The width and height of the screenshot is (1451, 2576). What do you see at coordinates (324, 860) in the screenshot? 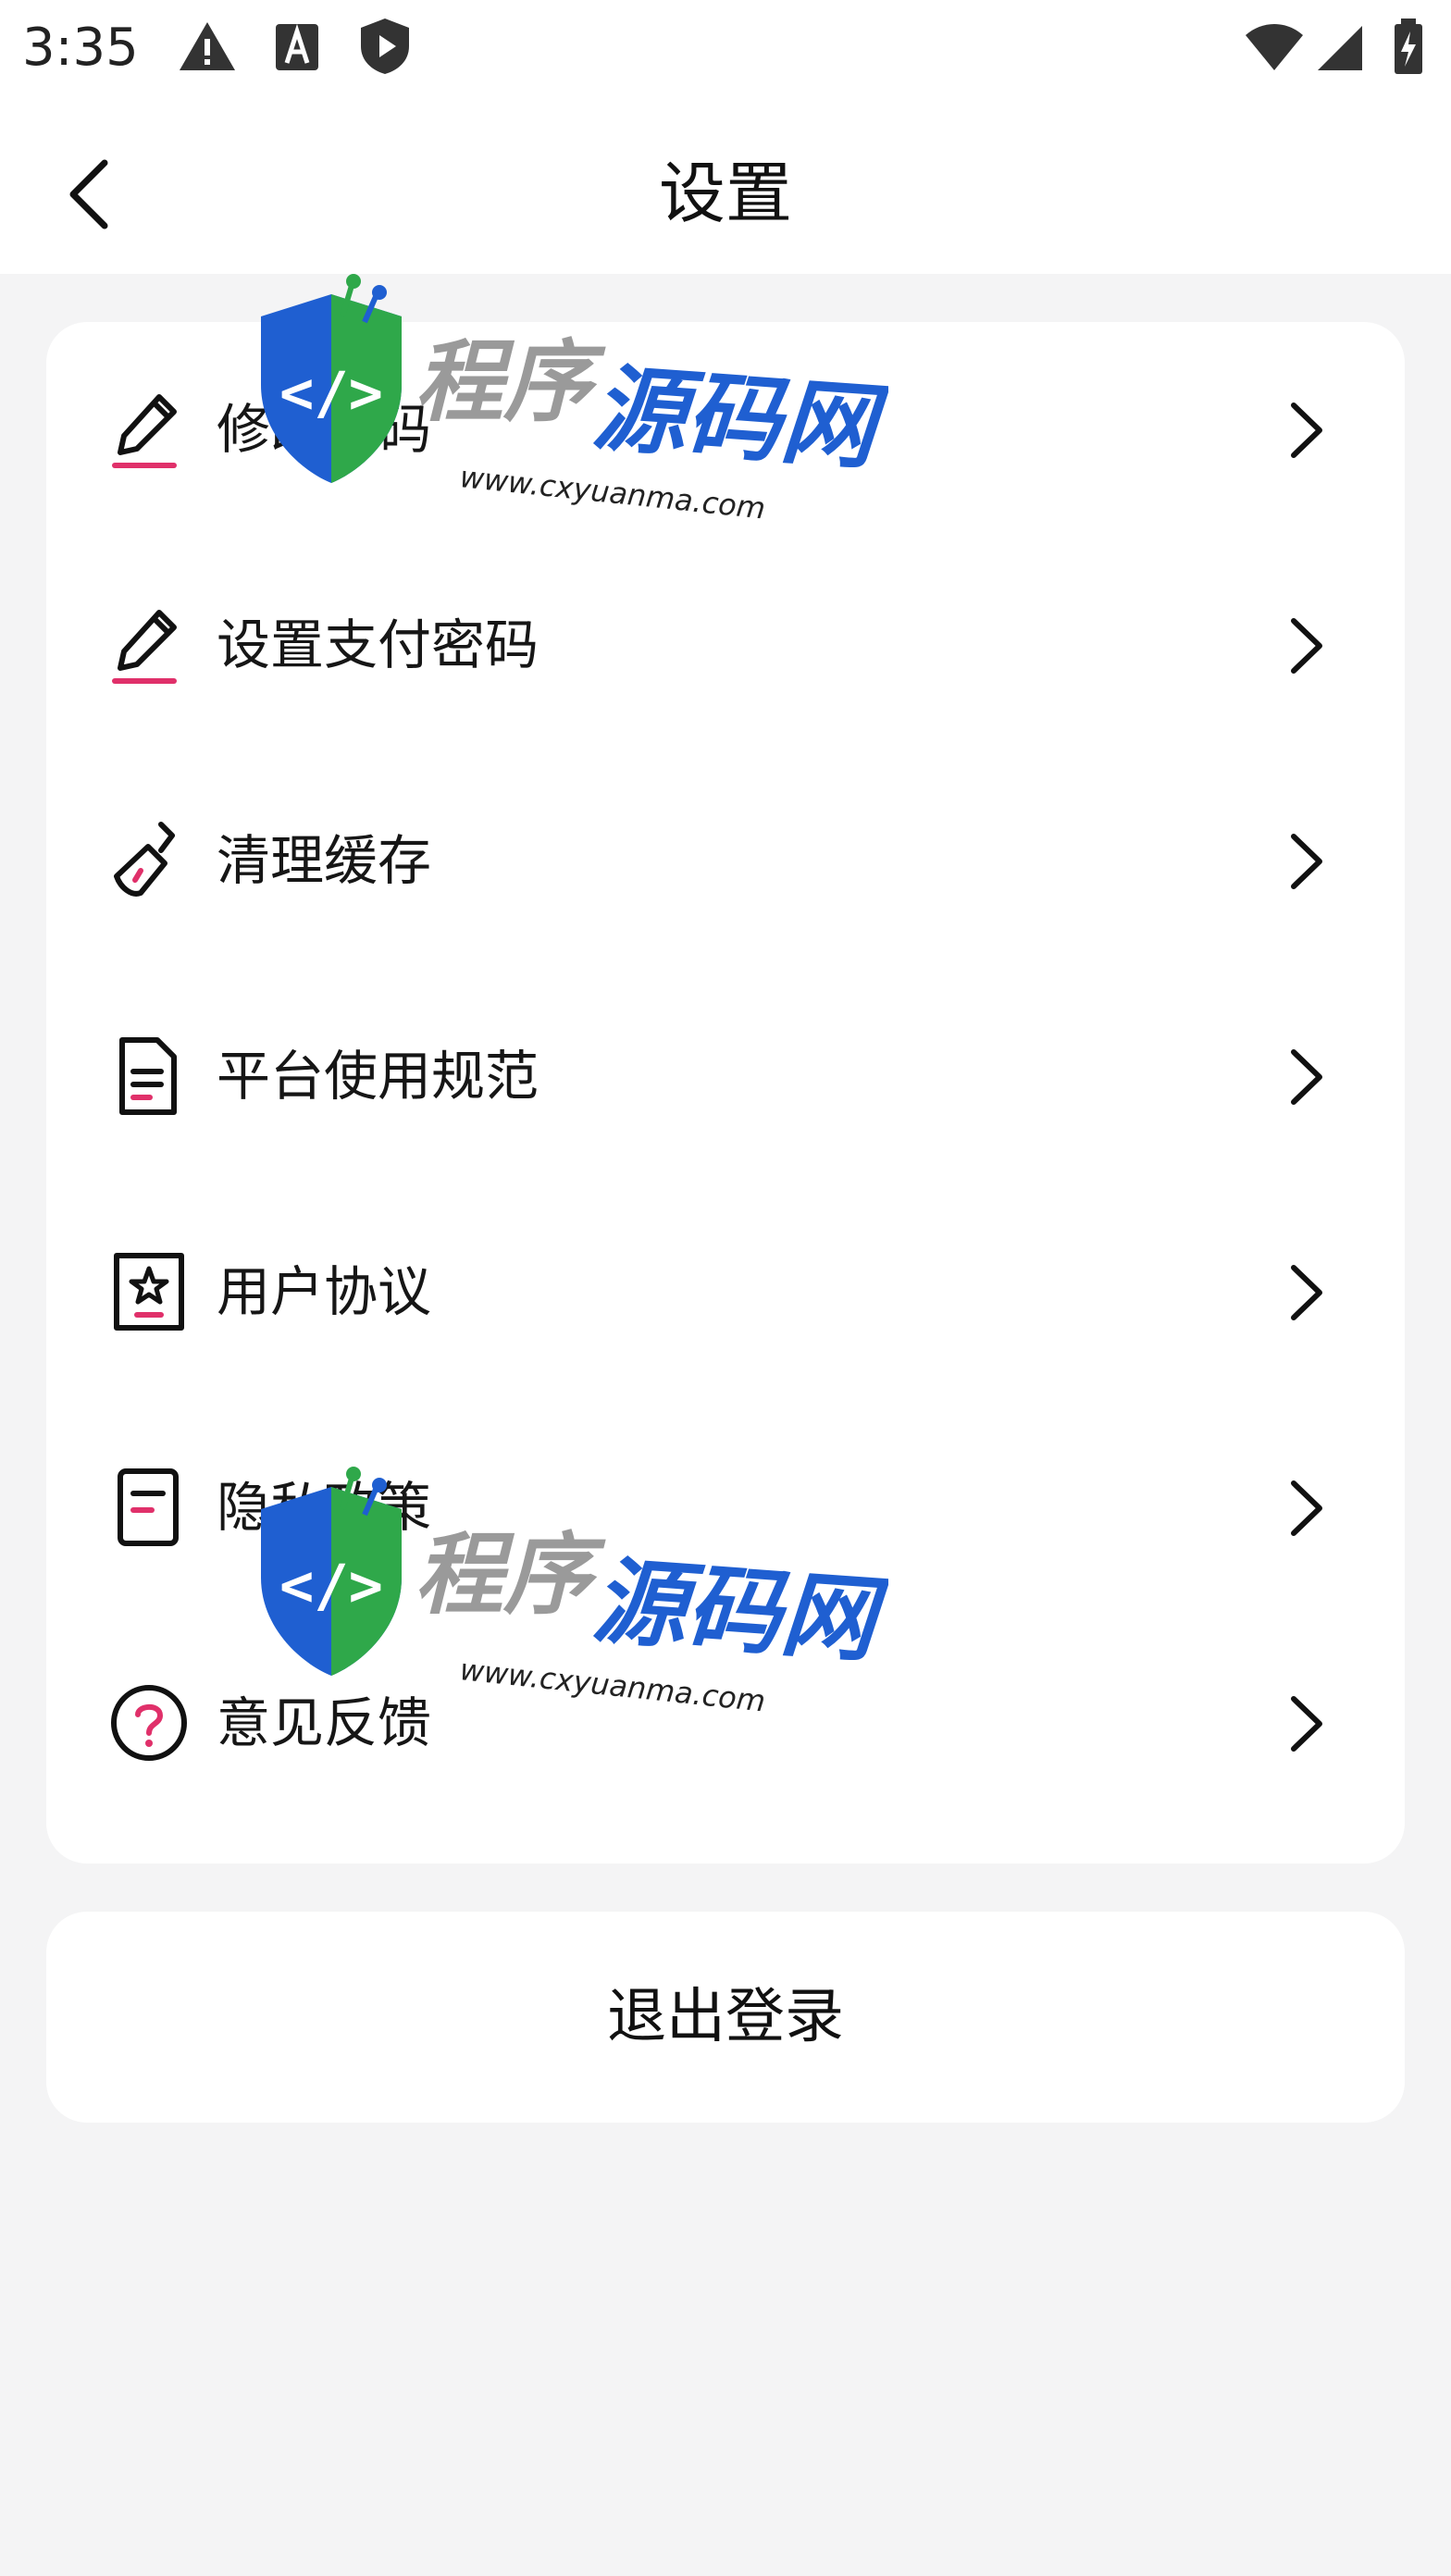
I see `setting-item-label: 清理缓存` at bounding box center [324, 860].